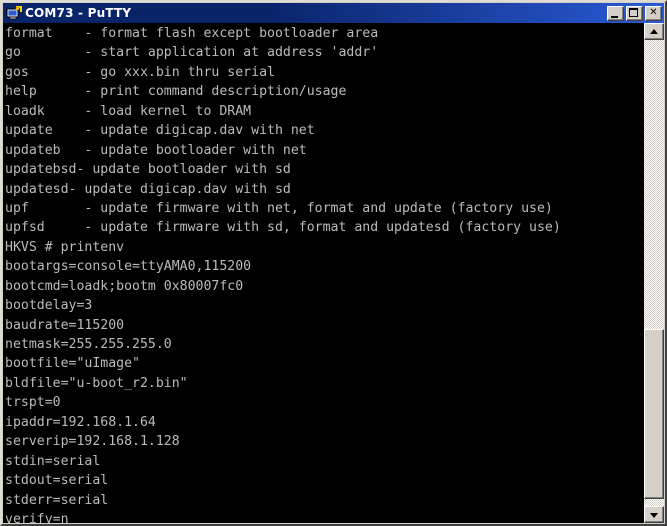  I want to click on terminal-line: stderr=serial, so click(57, 500).